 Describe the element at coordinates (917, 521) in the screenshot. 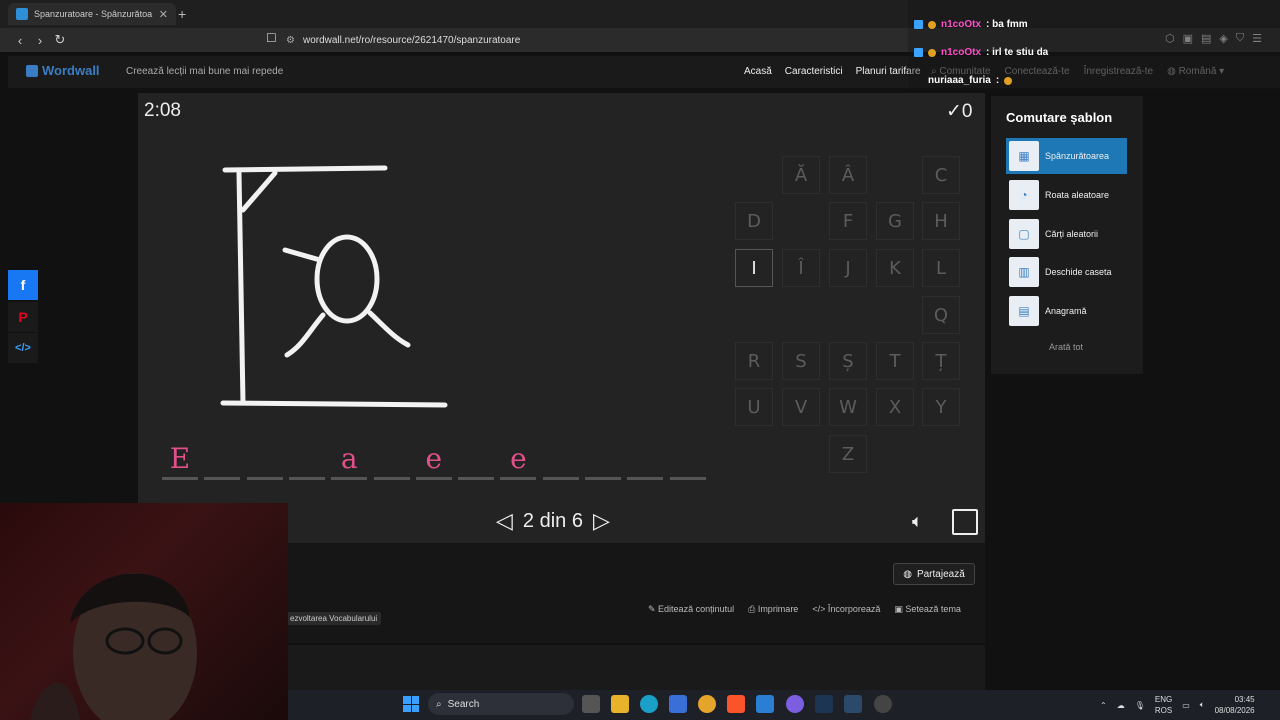

I see `sound-icon: 🔈︎` at that location.